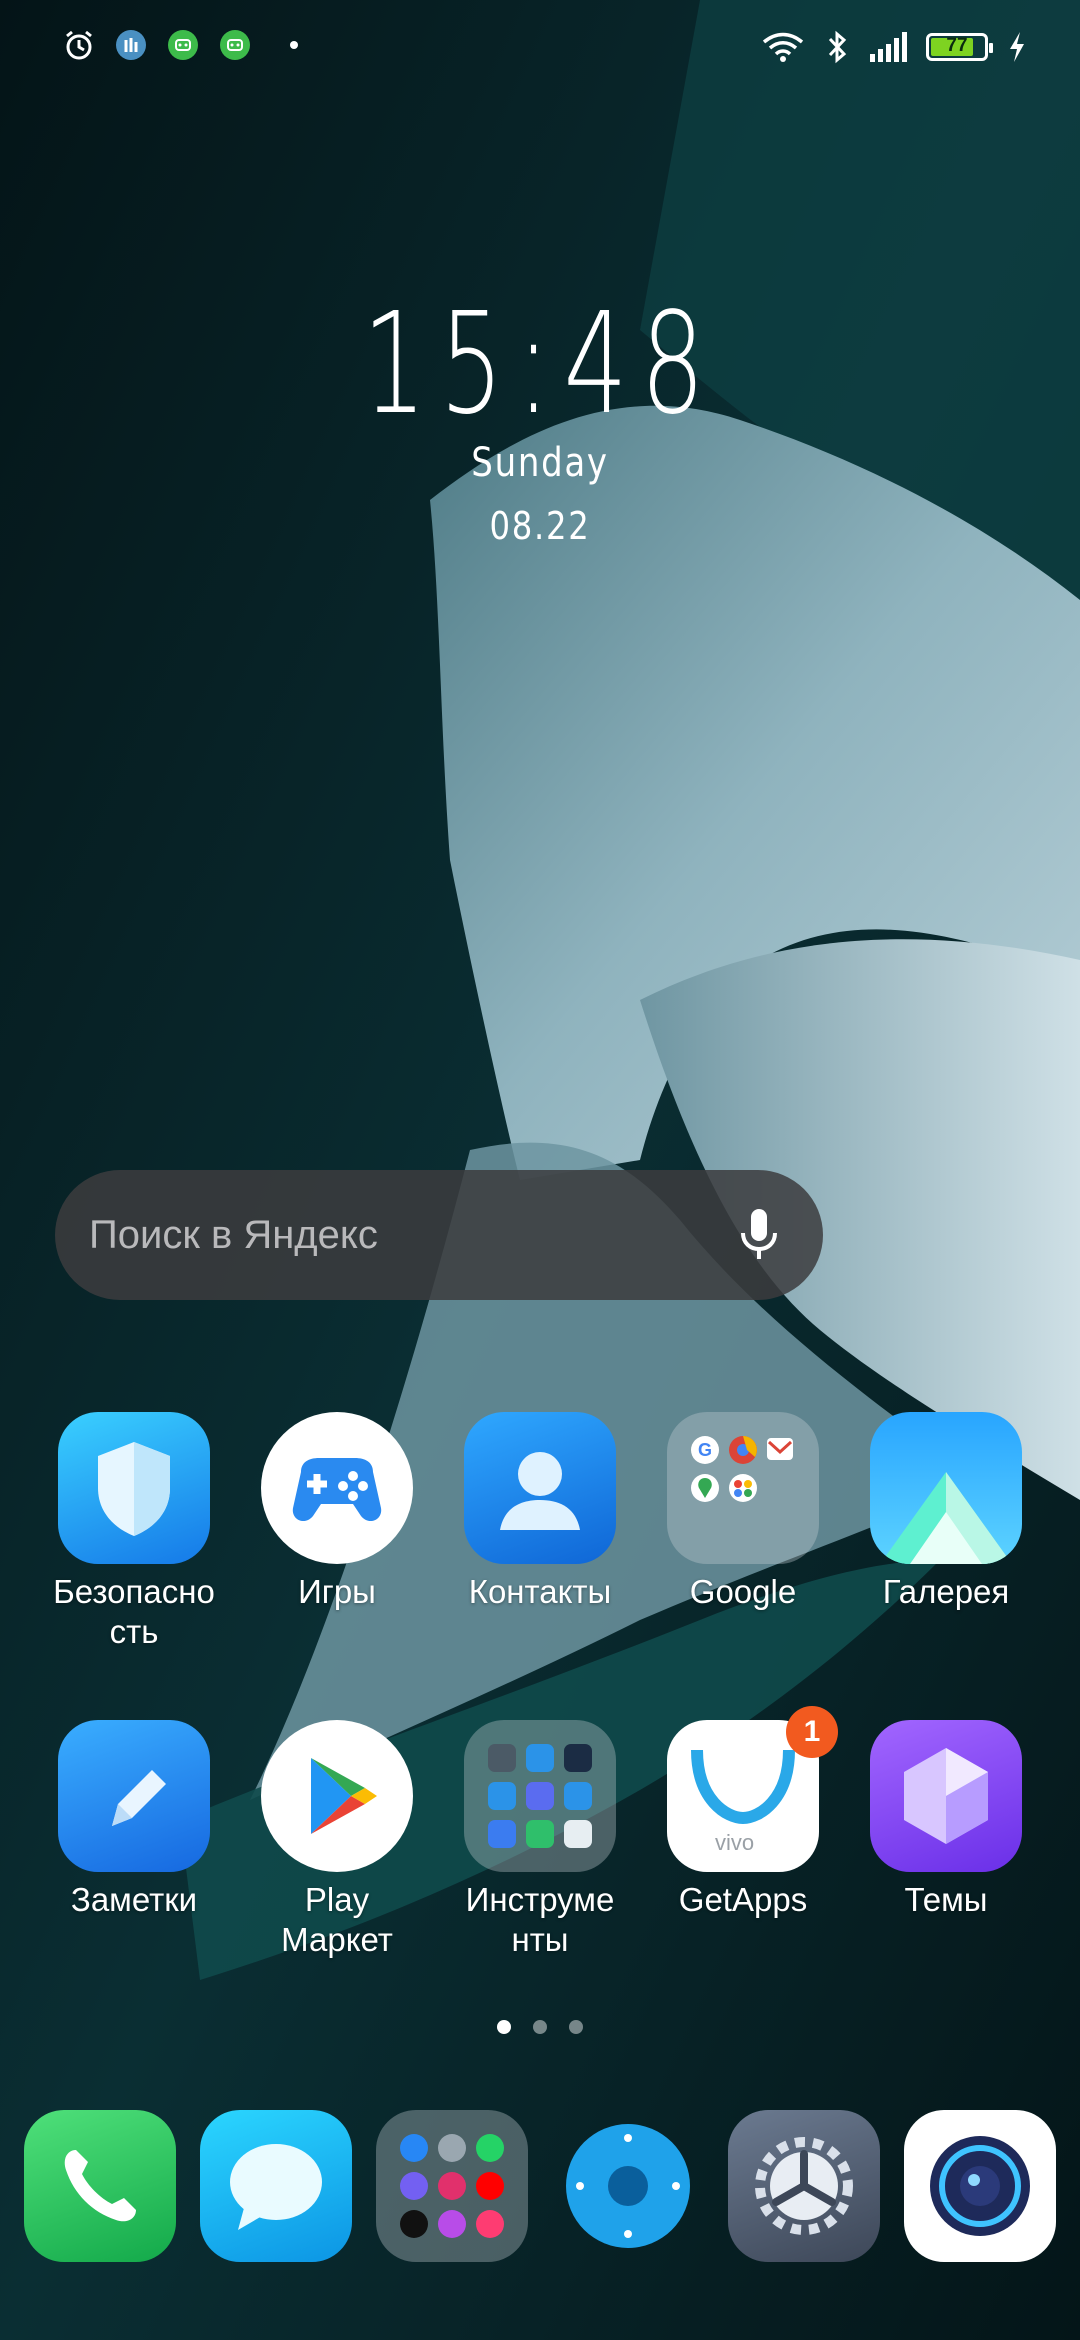 The width and height of the screenshot is (1080, 2340). I want to click on yandex-search-bar: Поиск в Яндекс, so click(439, 1235).